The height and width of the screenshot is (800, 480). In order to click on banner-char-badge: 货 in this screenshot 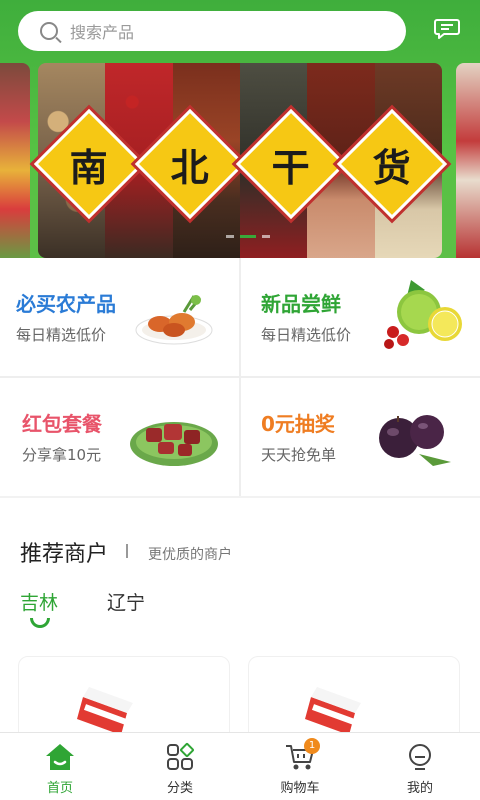, I will do `click(391, 164)`.